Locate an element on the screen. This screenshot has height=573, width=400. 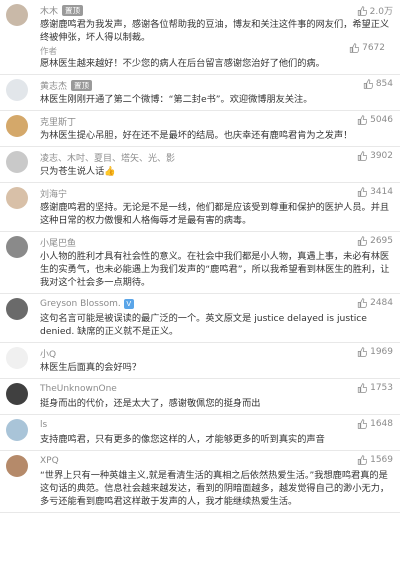
like-count: 1648 is located at coordinates (381, 424).